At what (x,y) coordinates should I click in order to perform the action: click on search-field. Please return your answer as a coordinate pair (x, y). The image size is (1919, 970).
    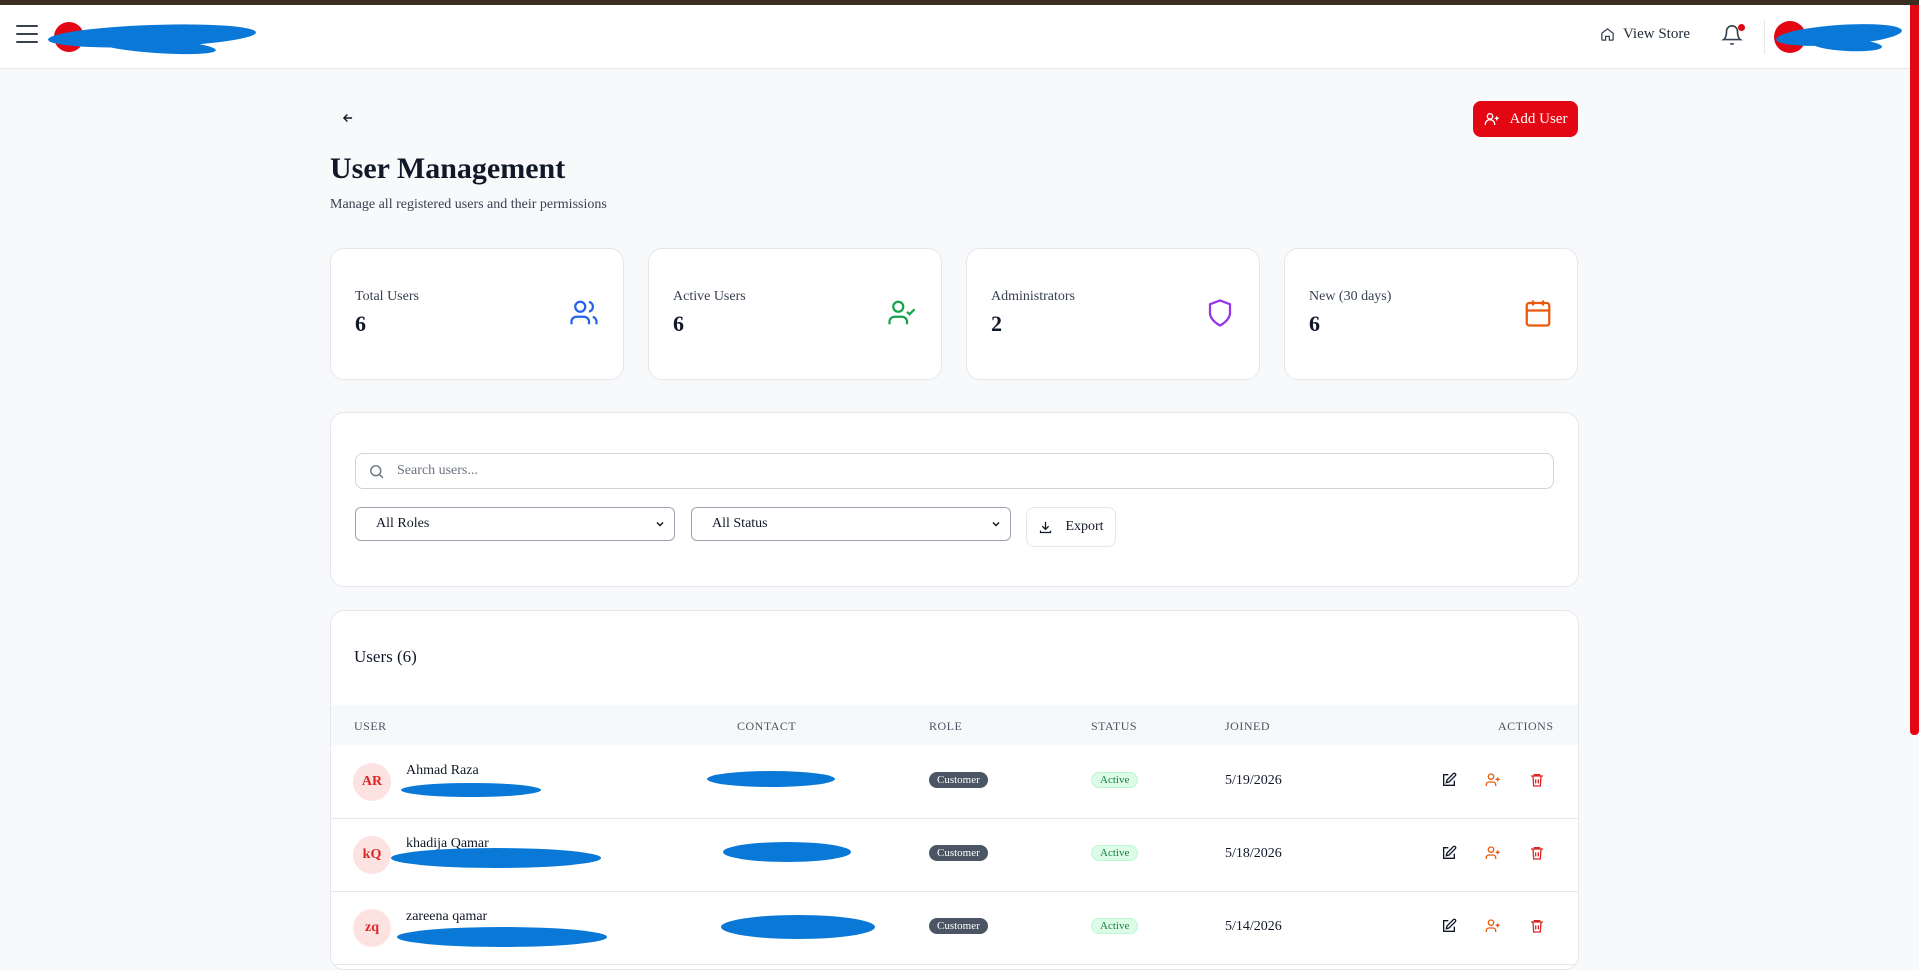
    Looking at the image, I should click on (954, 471).